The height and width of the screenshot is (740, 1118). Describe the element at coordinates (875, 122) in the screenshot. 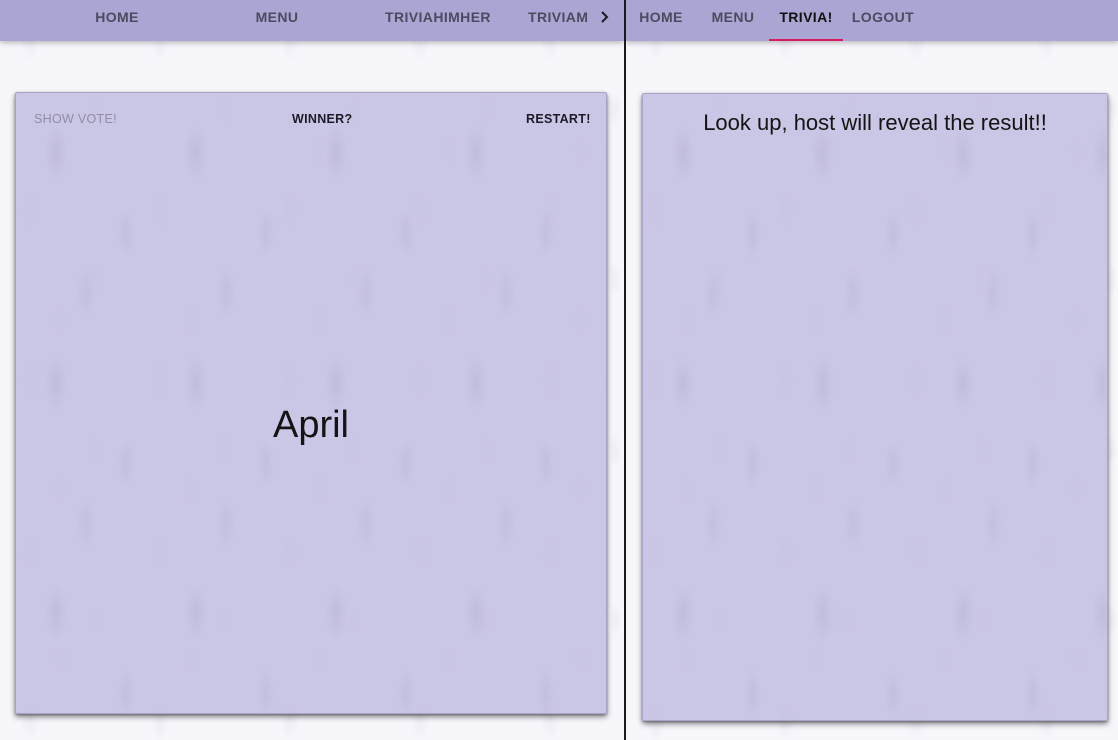

I see `reveal-message: Look up, host will reveal the result!!` at that location.